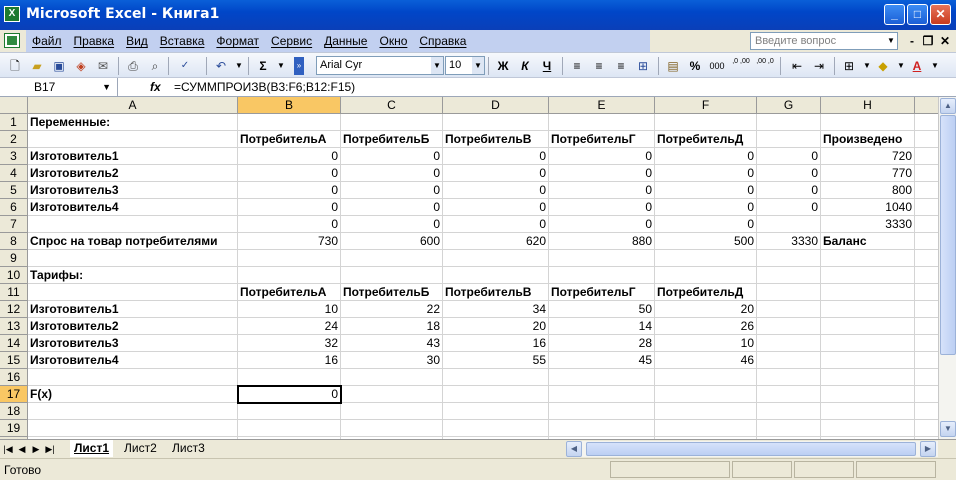  I want to click on cell-e10, so click(602, 275).